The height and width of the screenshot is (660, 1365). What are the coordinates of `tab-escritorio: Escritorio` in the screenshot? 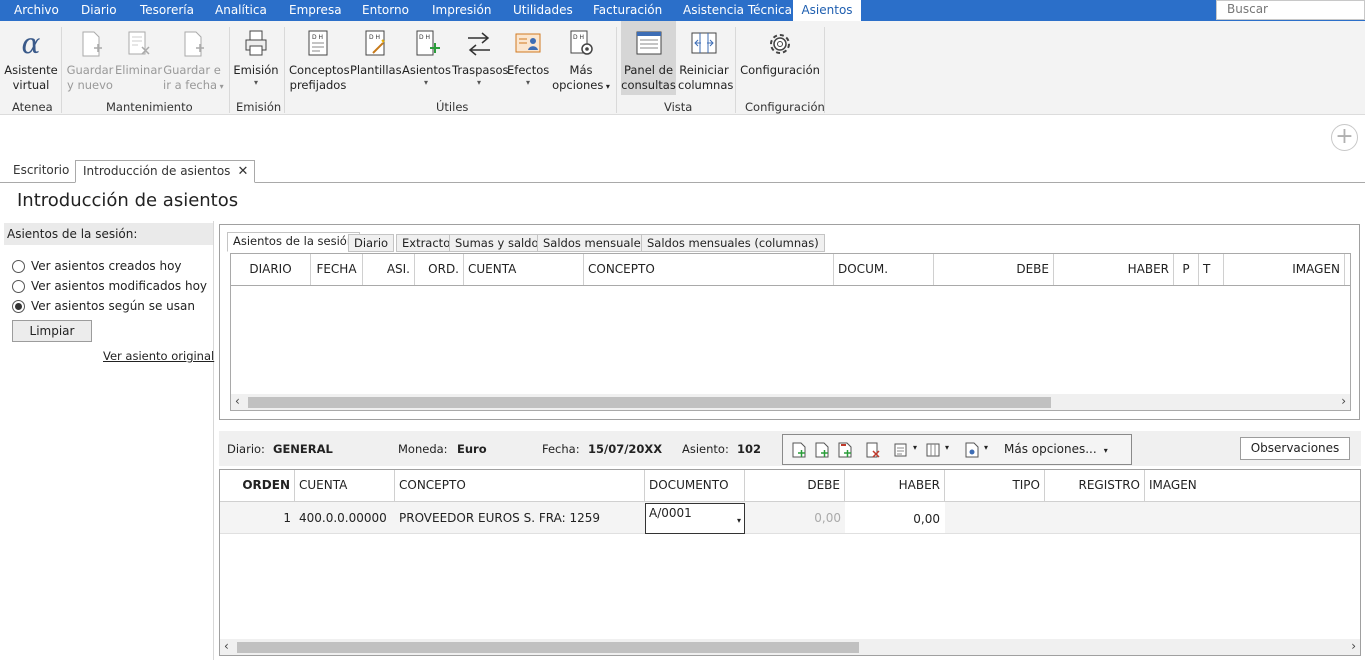 It's located at (41, 171).